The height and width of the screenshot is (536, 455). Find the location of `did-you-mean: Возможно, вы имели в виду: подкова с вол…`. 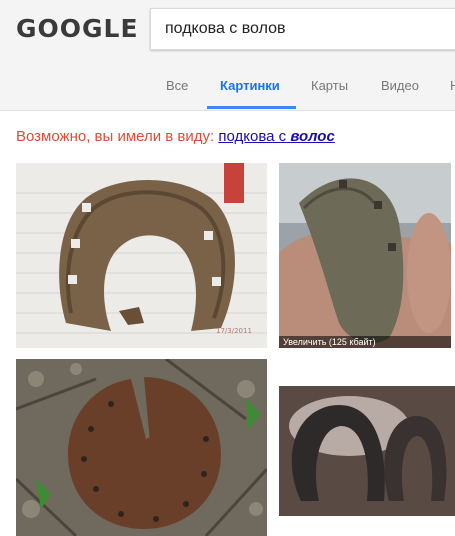

did-you-mean: Возможно, вы имели в виду: подкова с вол… is located at coordinates (175, 136).